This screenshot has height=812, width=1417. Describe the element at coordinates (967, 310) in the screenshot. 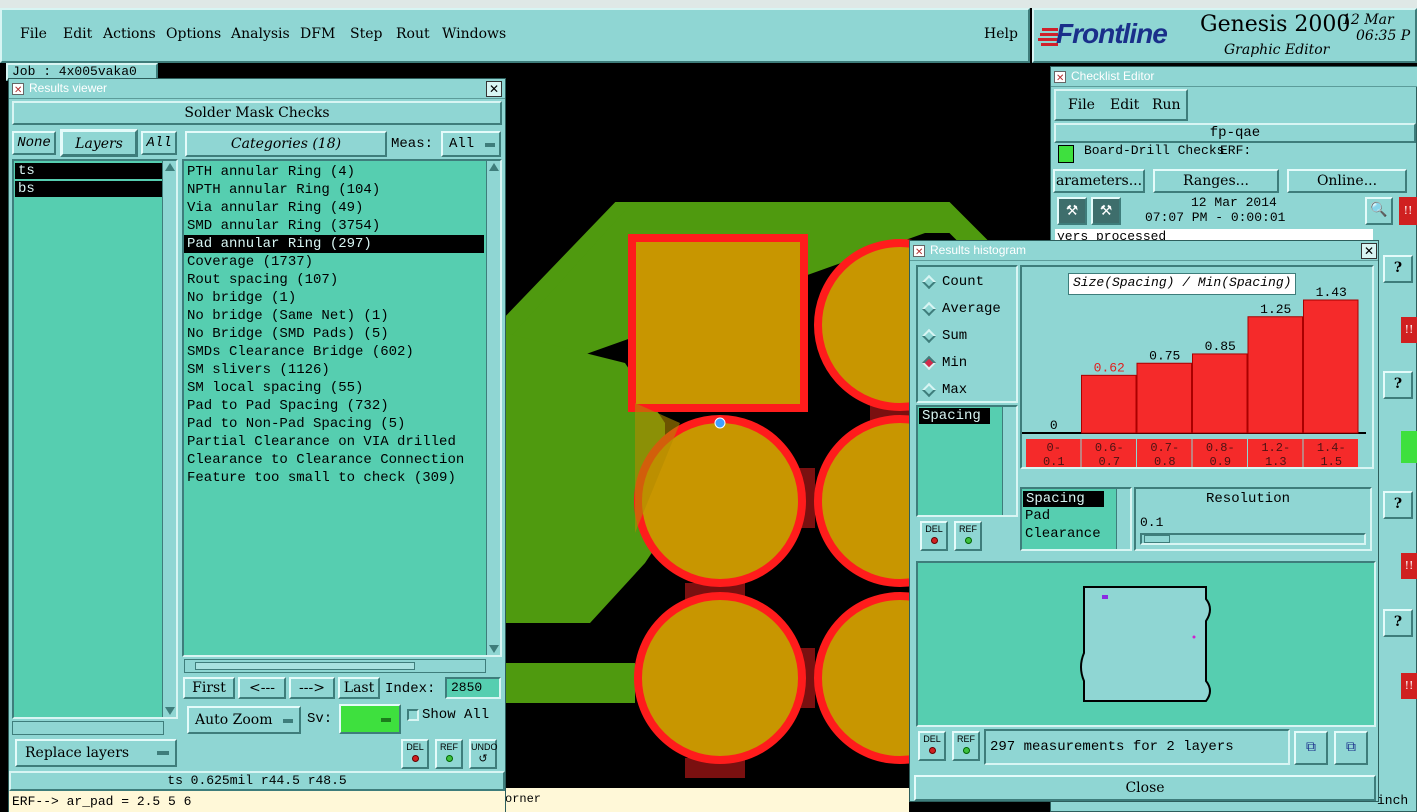

I see `mode-option-average: Average` at that location.